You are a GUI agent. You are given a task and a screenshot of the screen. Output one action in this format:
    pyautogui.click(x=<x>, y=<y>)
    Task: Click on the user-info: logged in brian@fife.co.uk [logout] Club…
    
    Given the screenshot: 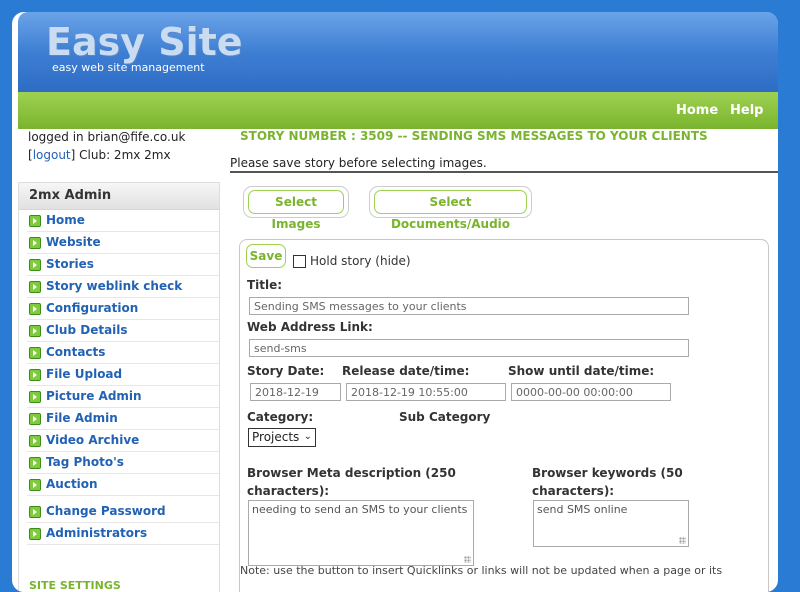 What is the action you would take?
    pyautogui.click(x=106, y=146)
    